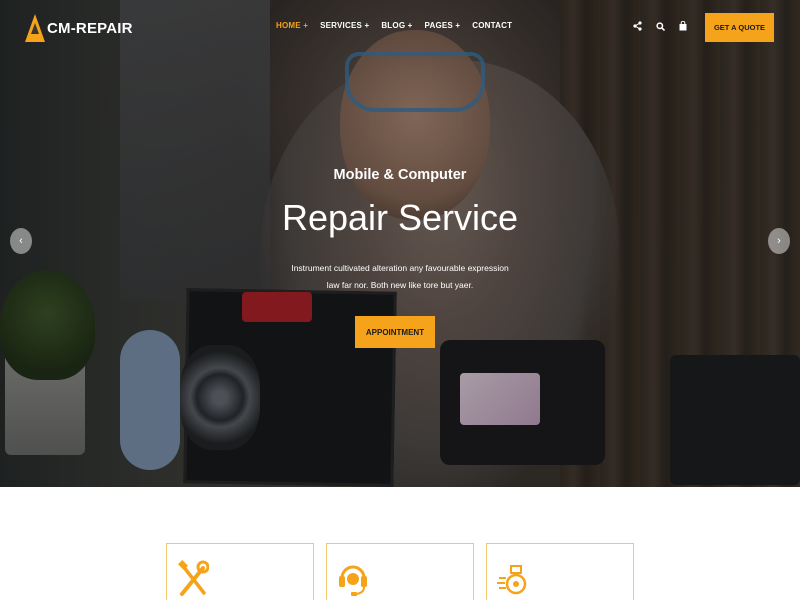  I want to click on hero-subtitle: Mobile & Computer, so click(400, 175).